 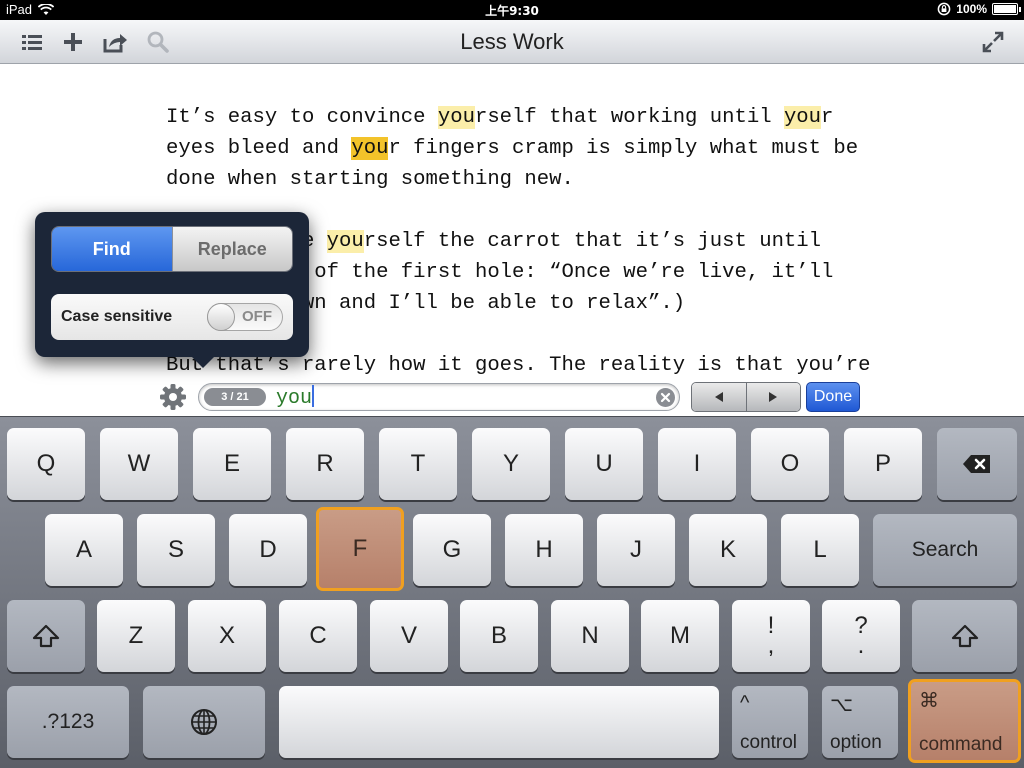 What do you see at coordinates (770, 722) in the screenshot?
I see `control-key: ^ control` at bounding box center [770, 722].